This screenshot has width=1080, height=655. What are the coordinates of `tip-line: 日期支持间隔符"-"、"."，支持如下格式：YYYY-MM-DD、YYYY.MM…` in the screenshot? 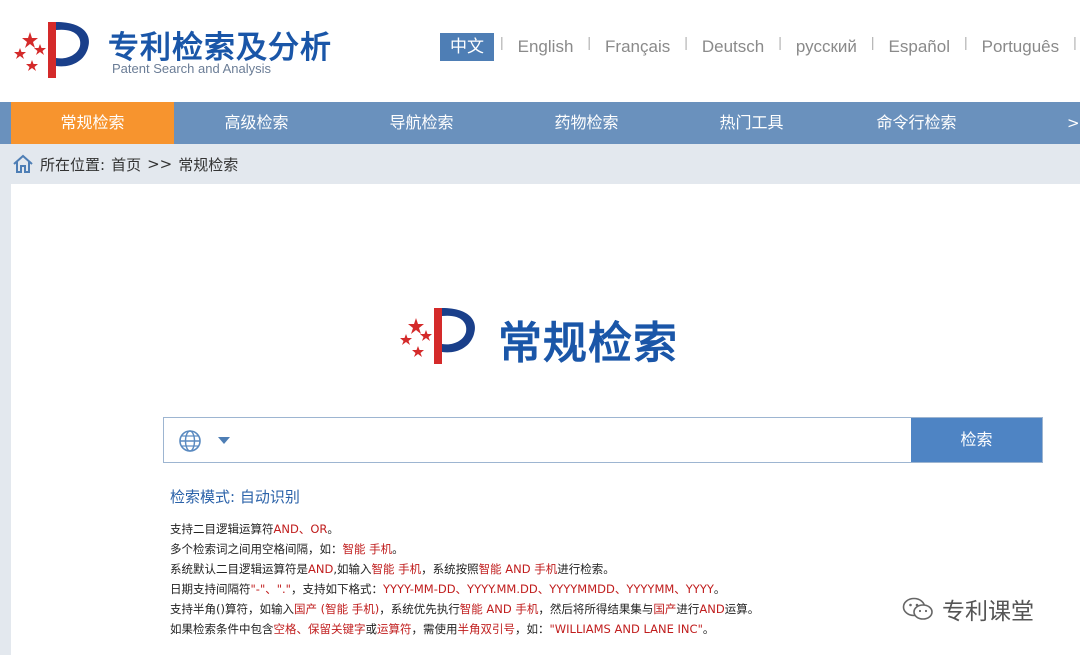 It's located at (464, 589).